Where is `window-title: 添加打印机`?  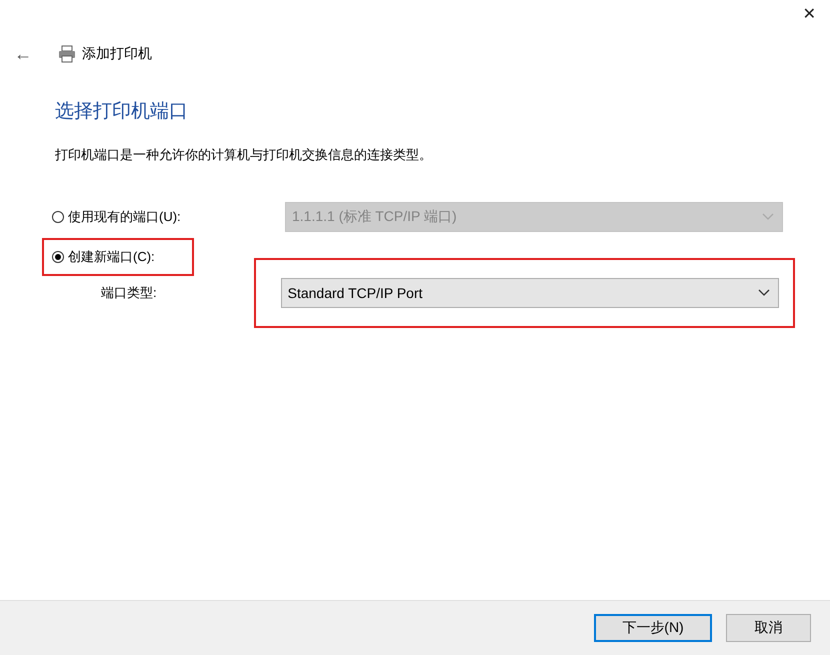 window-title: 添加打印机 is located at coordinates (117, 54).